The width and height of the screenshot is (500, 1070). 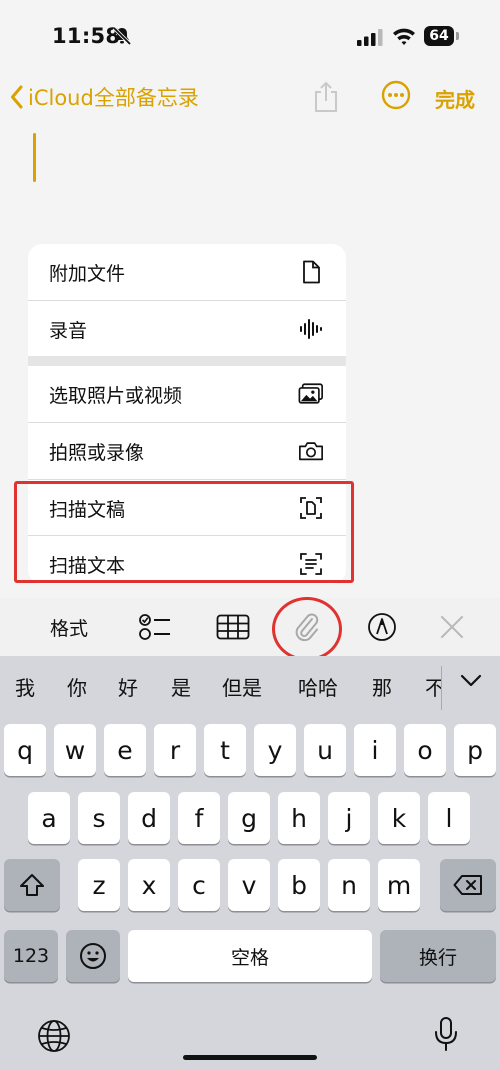 What do you see at coordinates (311, 394) in the screenshot?
I see `photos-icon` at bounding box center [311, 394].